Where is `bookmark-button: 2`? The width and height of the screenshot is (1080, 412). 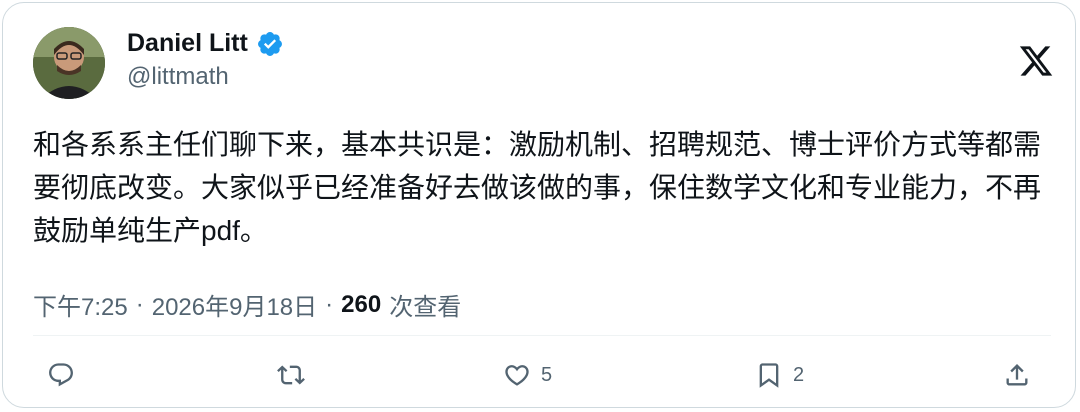
bookmark-button: 2 is located at coordinates (779, 375).